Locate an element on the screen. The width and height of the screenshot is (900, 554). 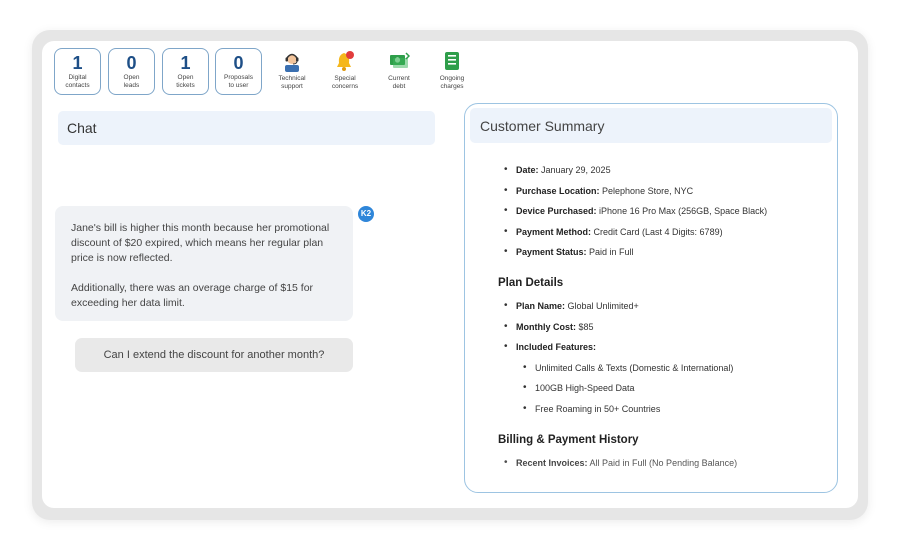
stat-label: Open leads is located at coordinates (131, 81).